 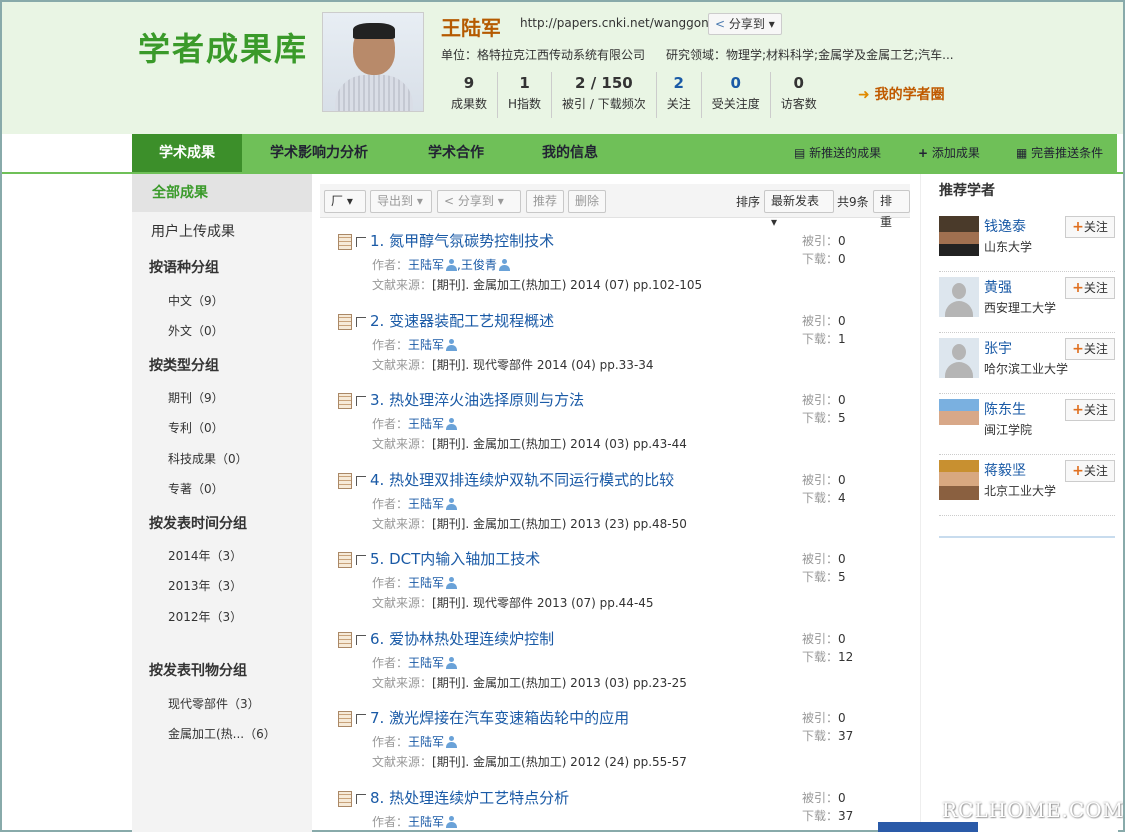 What do you see at coordinates (196, 427) in the screenshot?
I see `sidebar-item-patent: 专利（0）` at bounding box center [196, 427].